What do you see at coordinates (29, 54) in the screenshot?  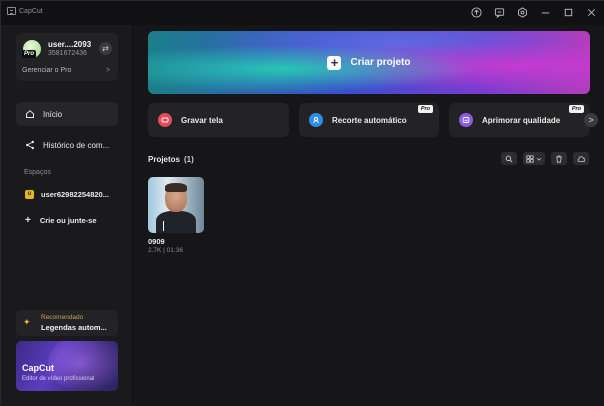 I see `pro-tag: Pro` at bounding box center [29, 54].